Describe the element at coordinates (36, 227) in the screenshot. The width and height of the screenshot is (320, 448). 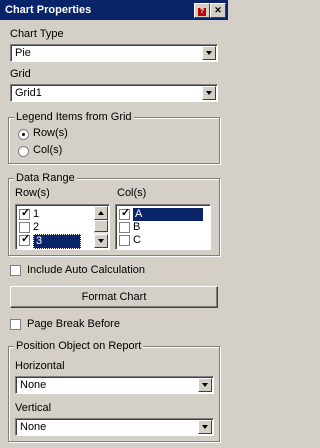
I see `row-label: 2` at that location.